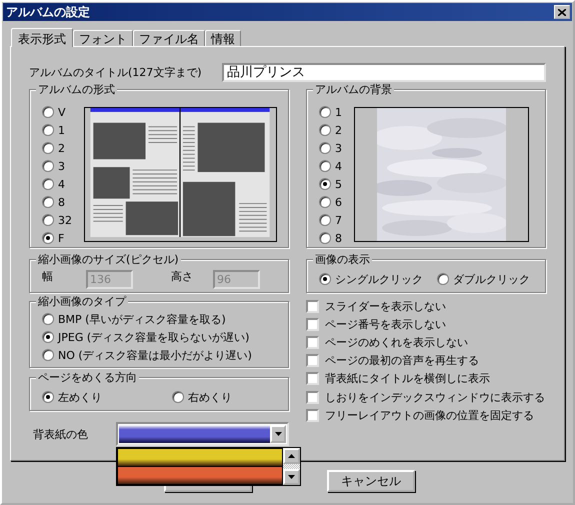 The width and height of the screenshot is (575, 505). I want to click on background-option: 1, so click(330, 112).